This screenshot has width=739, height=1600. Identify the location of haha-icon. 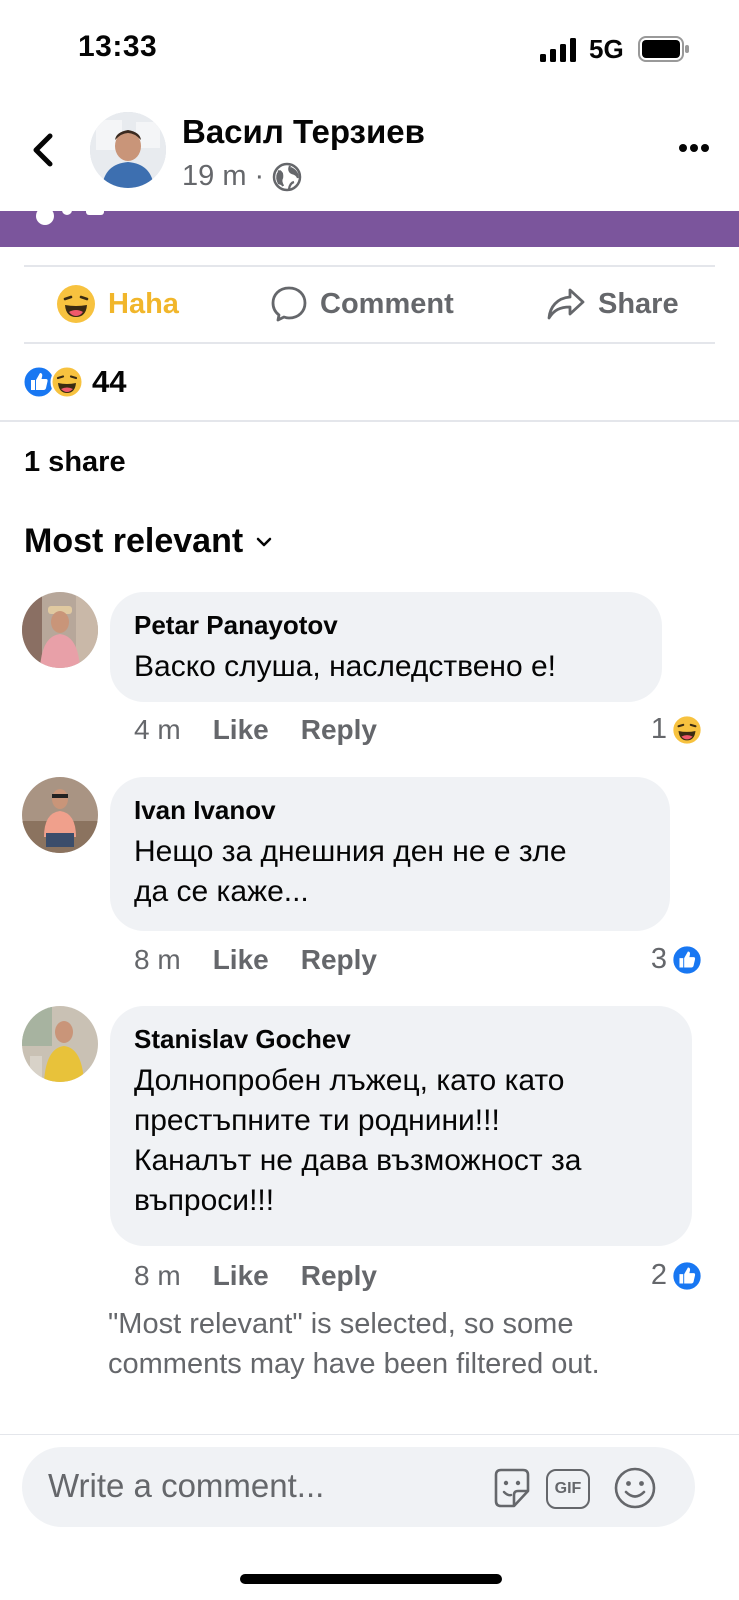
(76, 304).